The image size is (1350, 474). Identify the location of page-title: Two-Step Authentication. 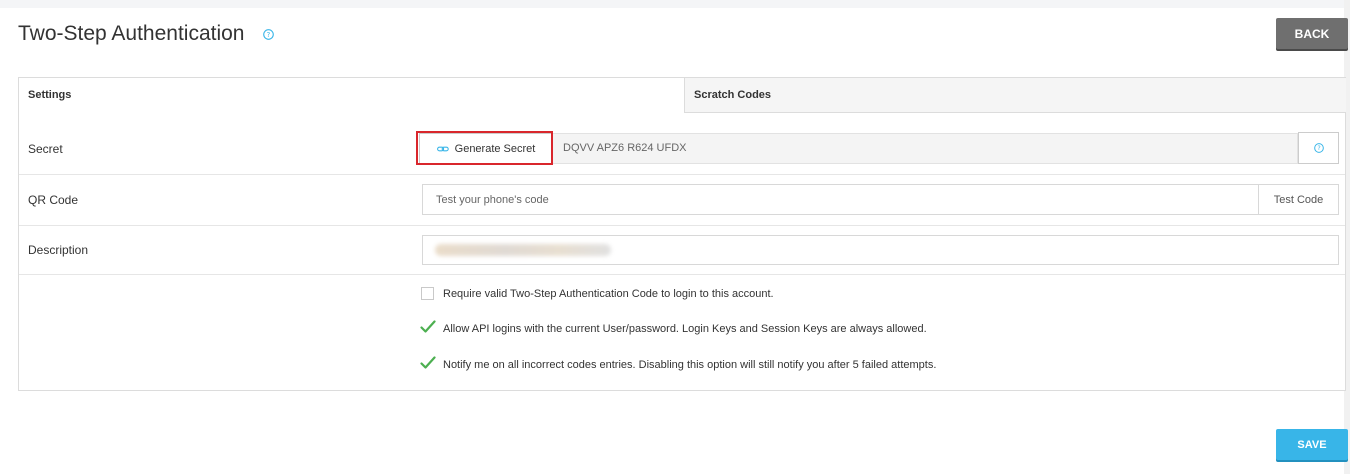
(131, 33).